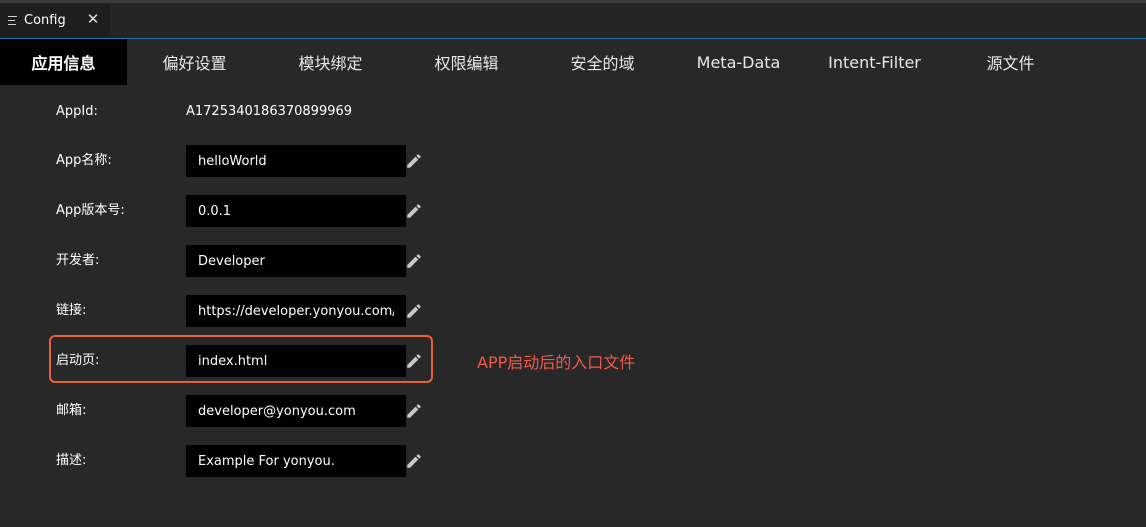 The image size is (1146, 527). I want to click on form-row-appid: AppId: A1725340186370899969, so click(350, 112).